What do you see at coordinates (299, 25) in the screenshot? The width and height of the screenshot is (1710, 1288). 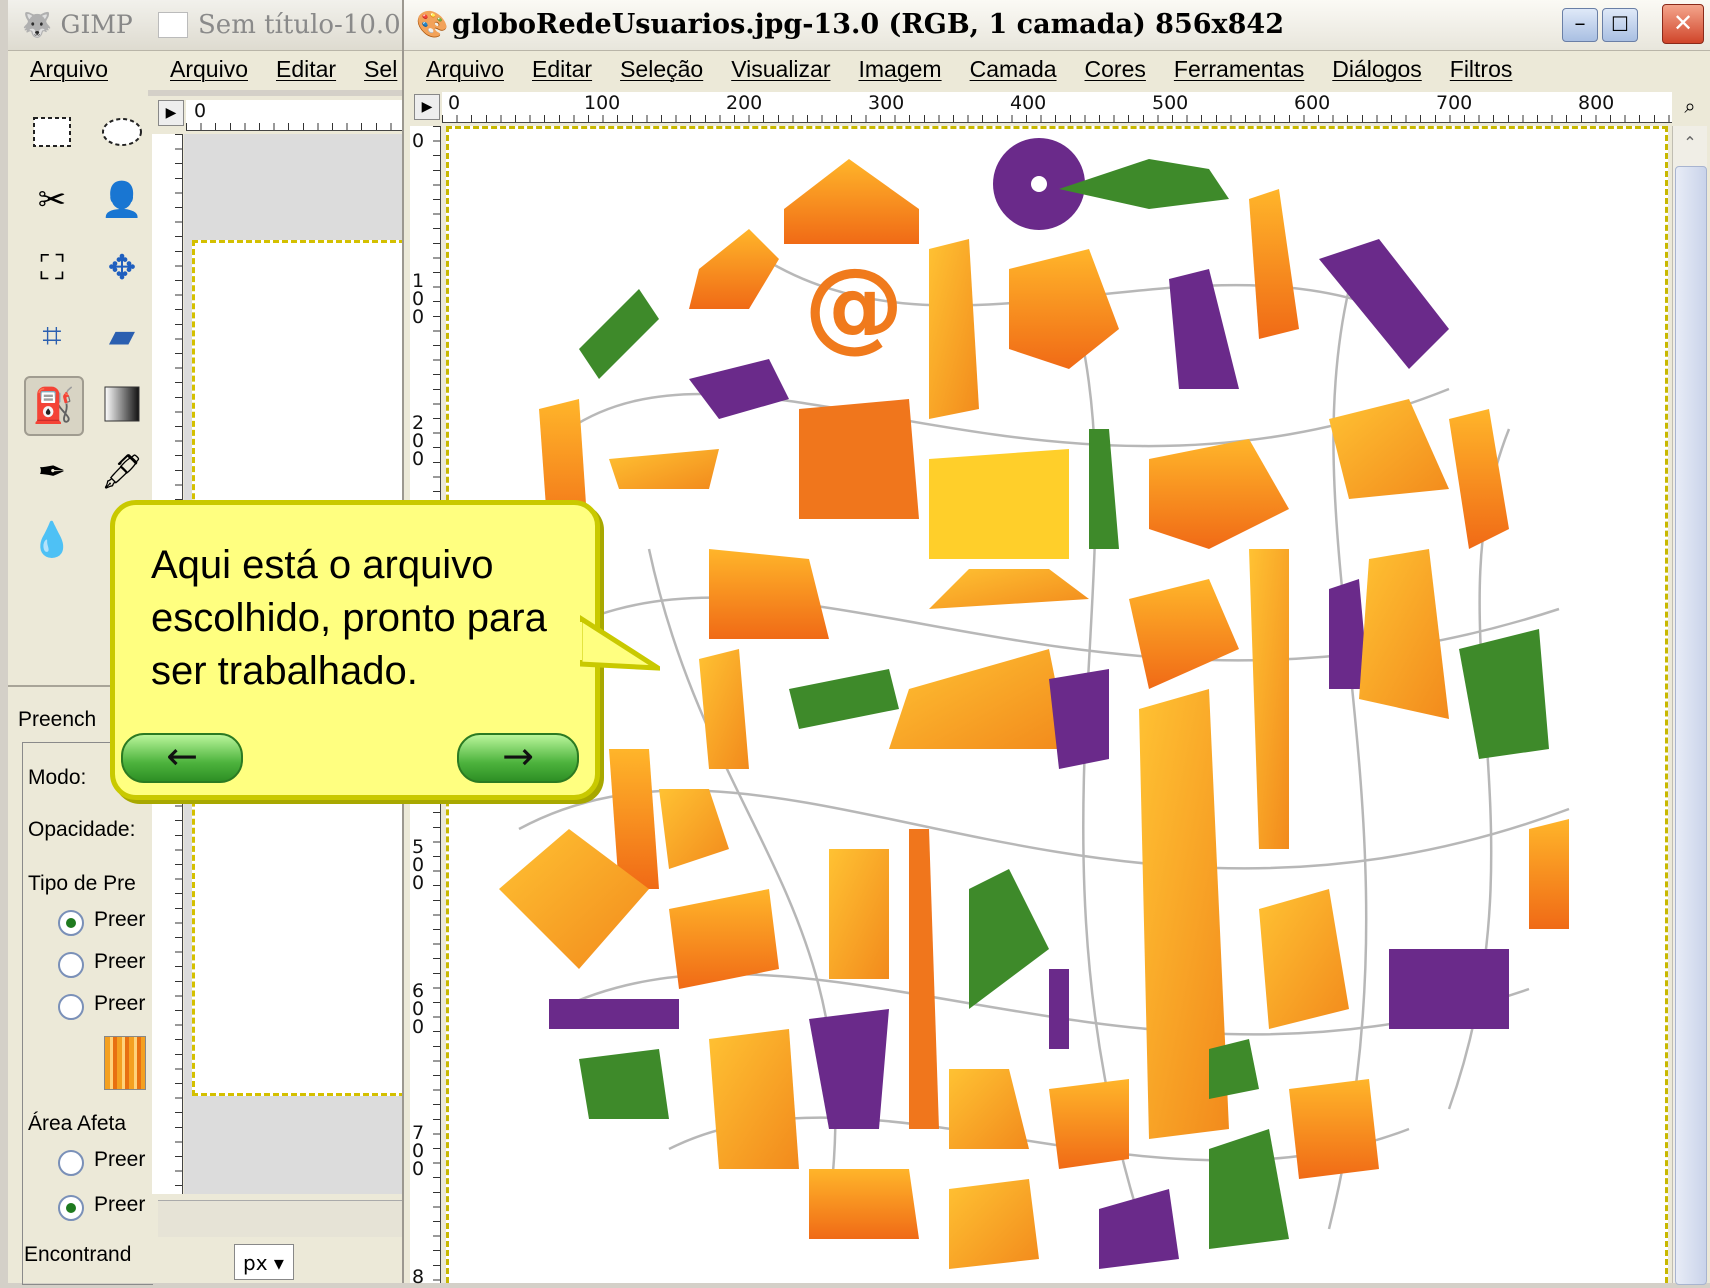 I see `blank-window-title: Sem título-10.0` at bounding box center [299, 25].